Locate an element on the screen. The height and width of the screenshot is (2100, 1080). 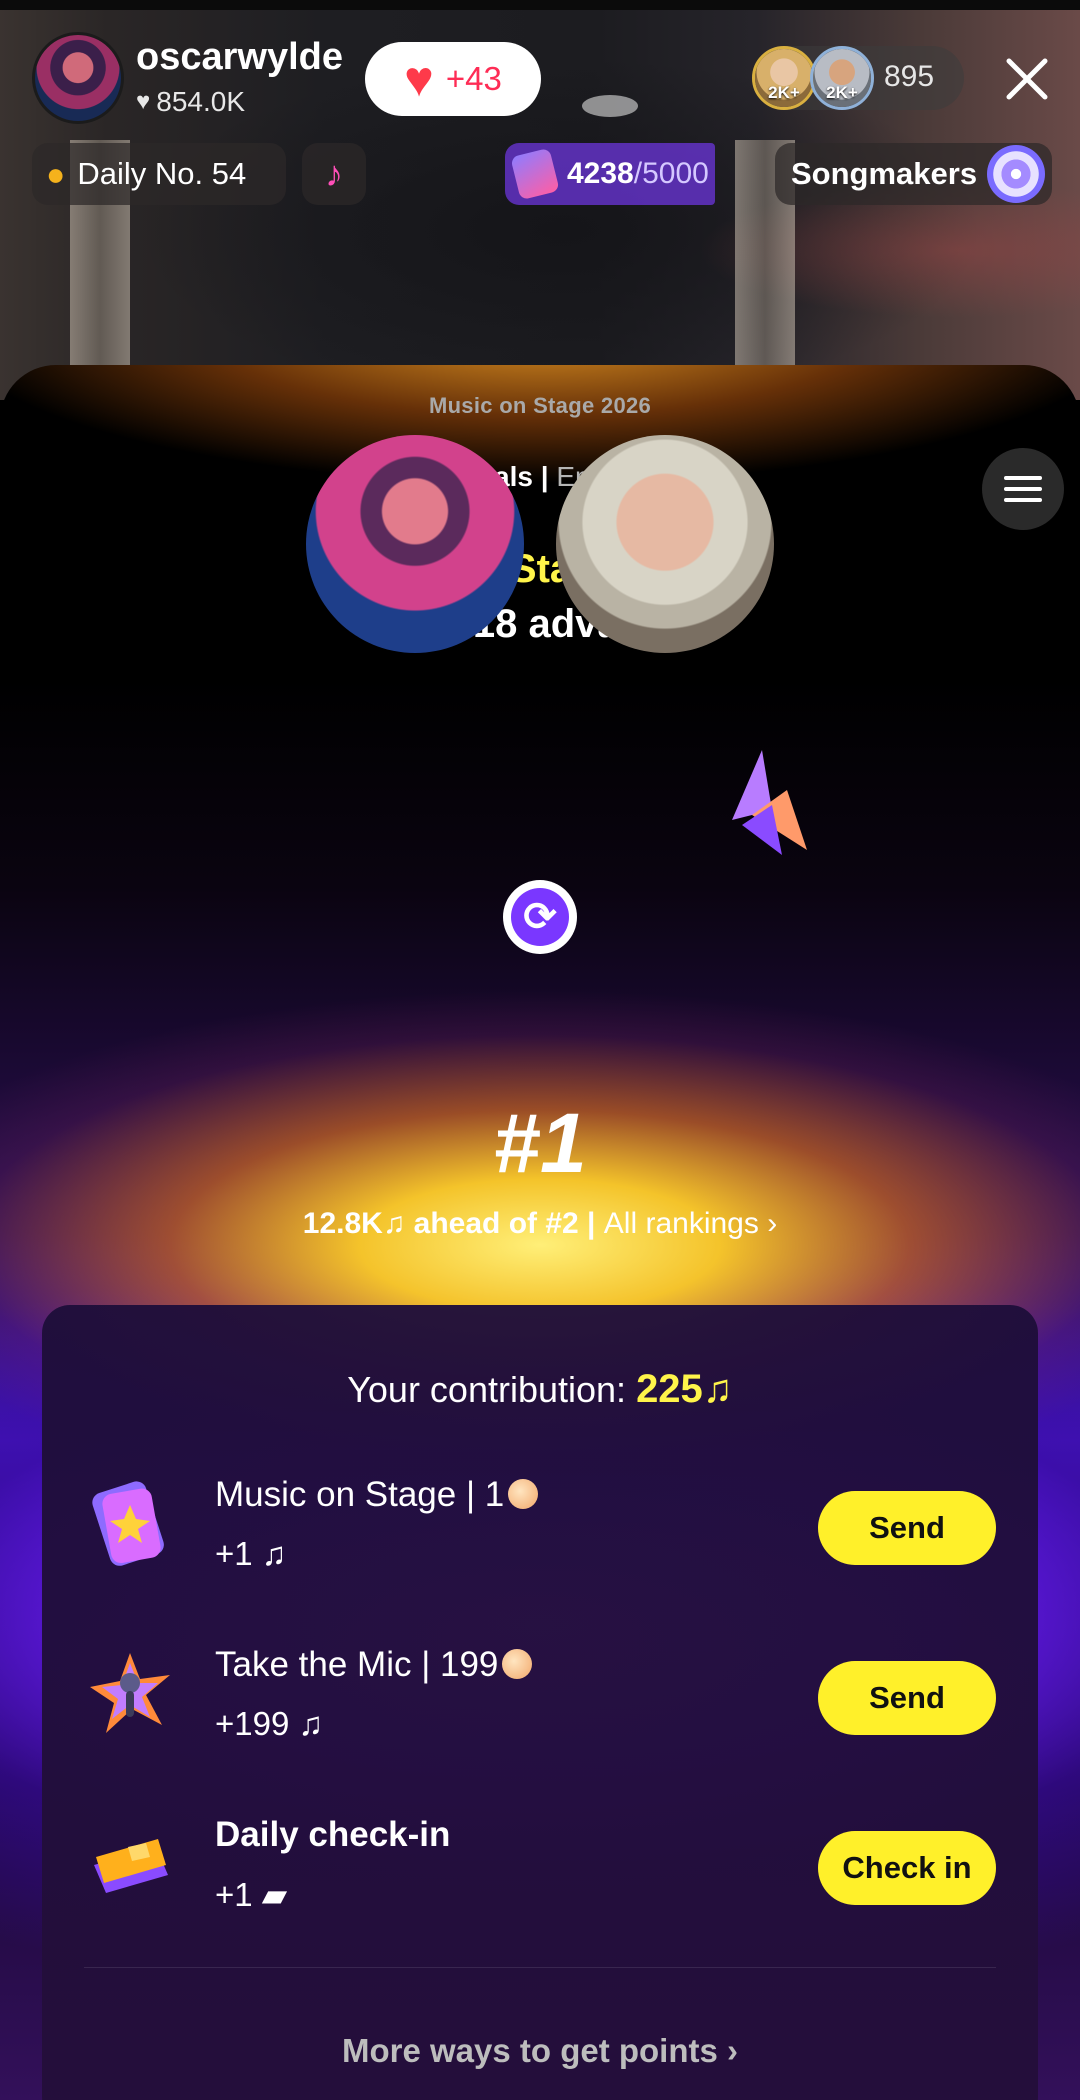
task-row: Daily check-in +1 ▰ Check in is located at coordinates (540, 1875).